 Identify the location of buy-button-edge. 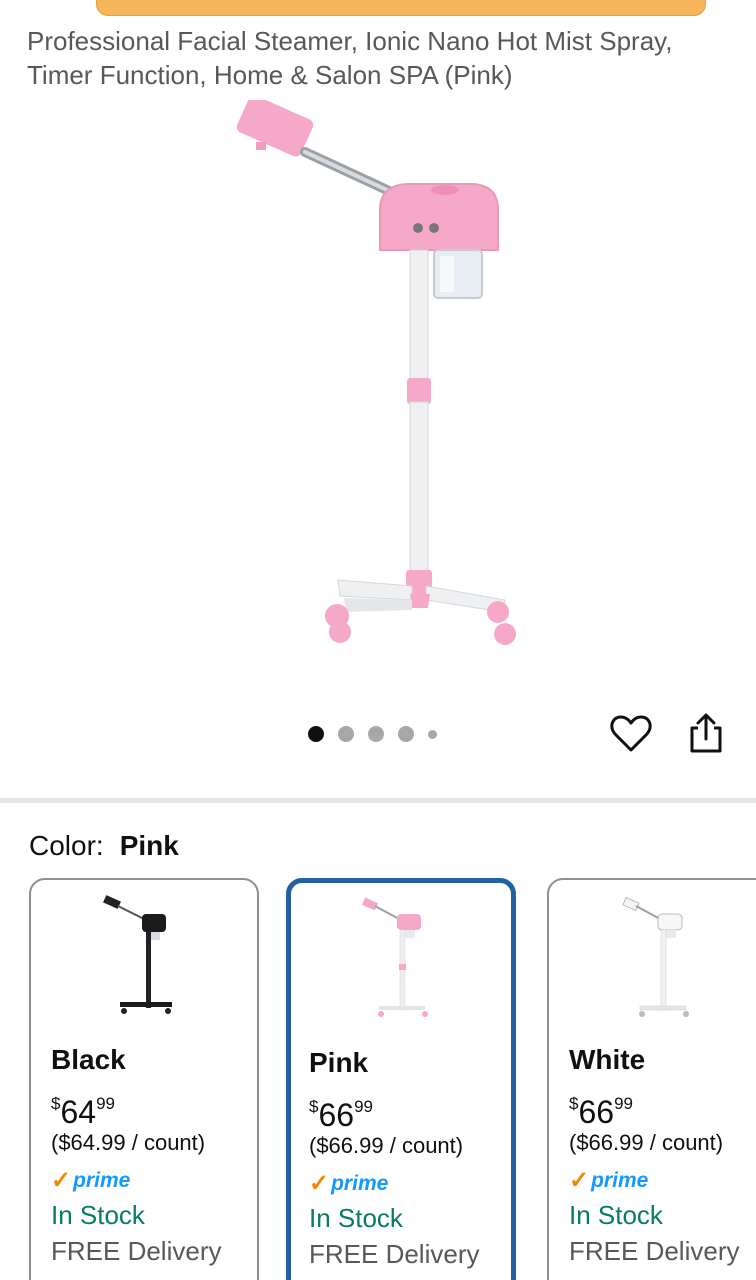
(401, 8).